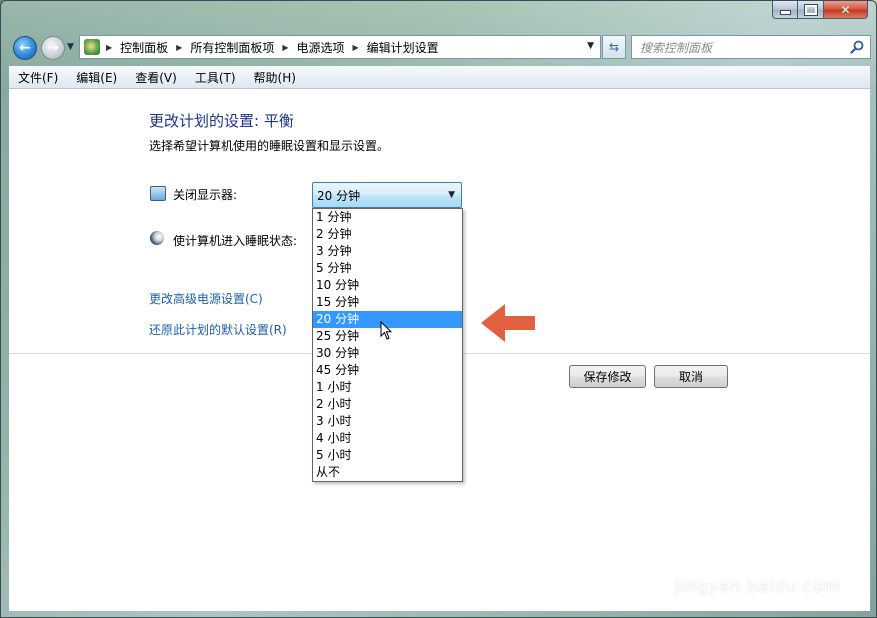  I want to click on address-dropdown-icon: ▼, so click(590, 46).